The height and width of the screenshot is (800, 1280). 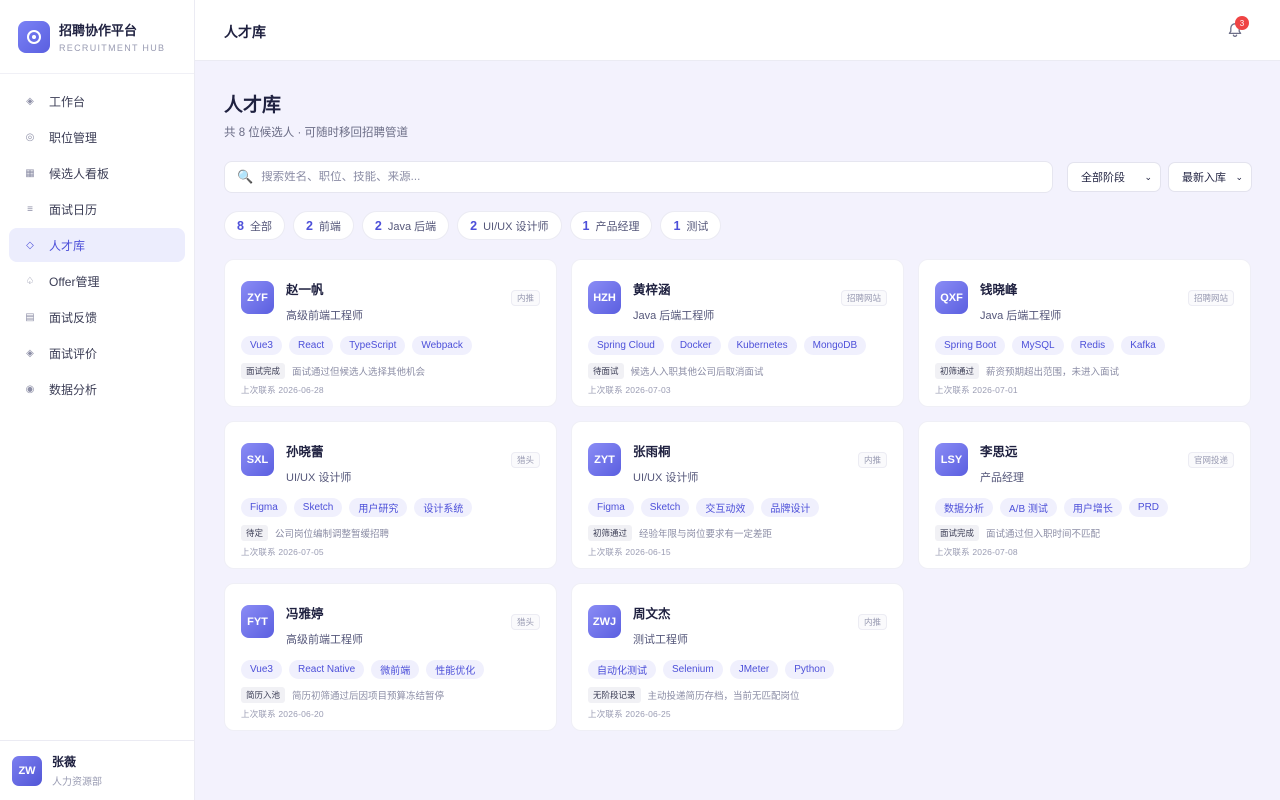 What do you see at coordinates (1038, 345) in the screenshot?
I see `skill-tag: MySQL` at bounding box center [1038, 345].